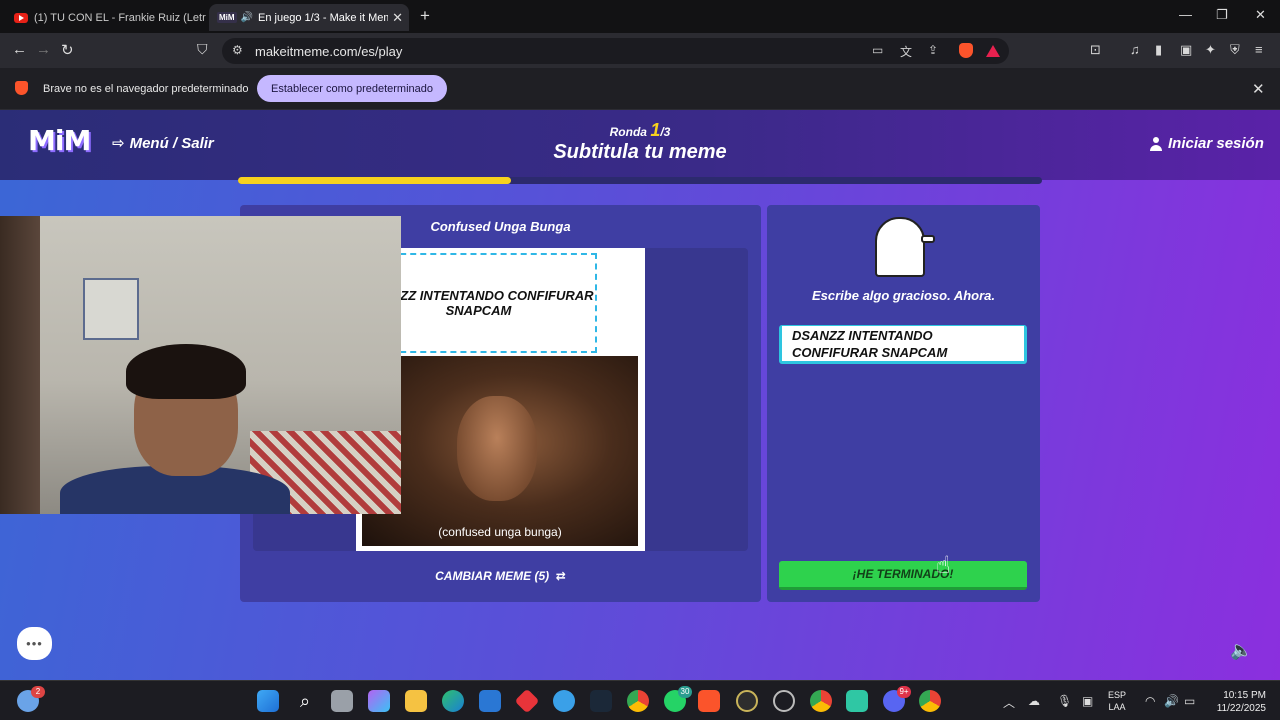 This screenshot has height=720, width=1280. What do you see at coordinates (31, 699) in the screenshot?
I see `weather-icon: 2` at bounding box center [31, 699].